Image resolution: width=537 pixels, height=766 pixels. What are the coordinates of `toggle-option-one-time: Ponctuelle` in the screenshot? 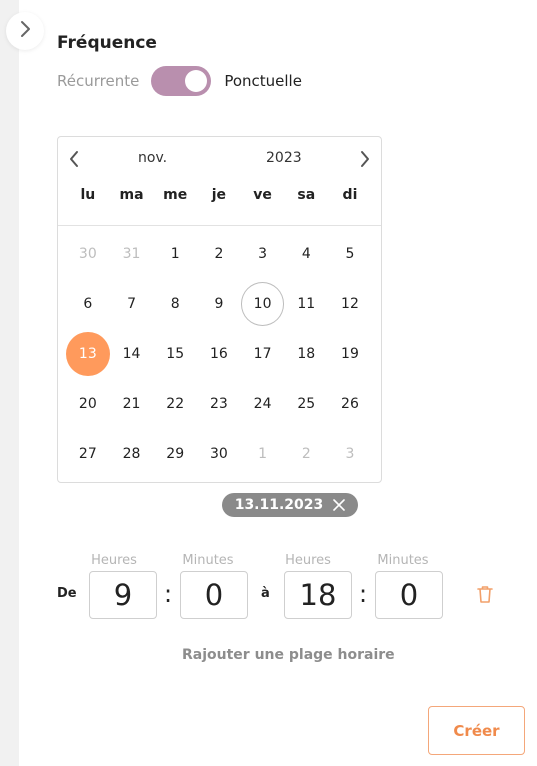 It's located at (263, 81).